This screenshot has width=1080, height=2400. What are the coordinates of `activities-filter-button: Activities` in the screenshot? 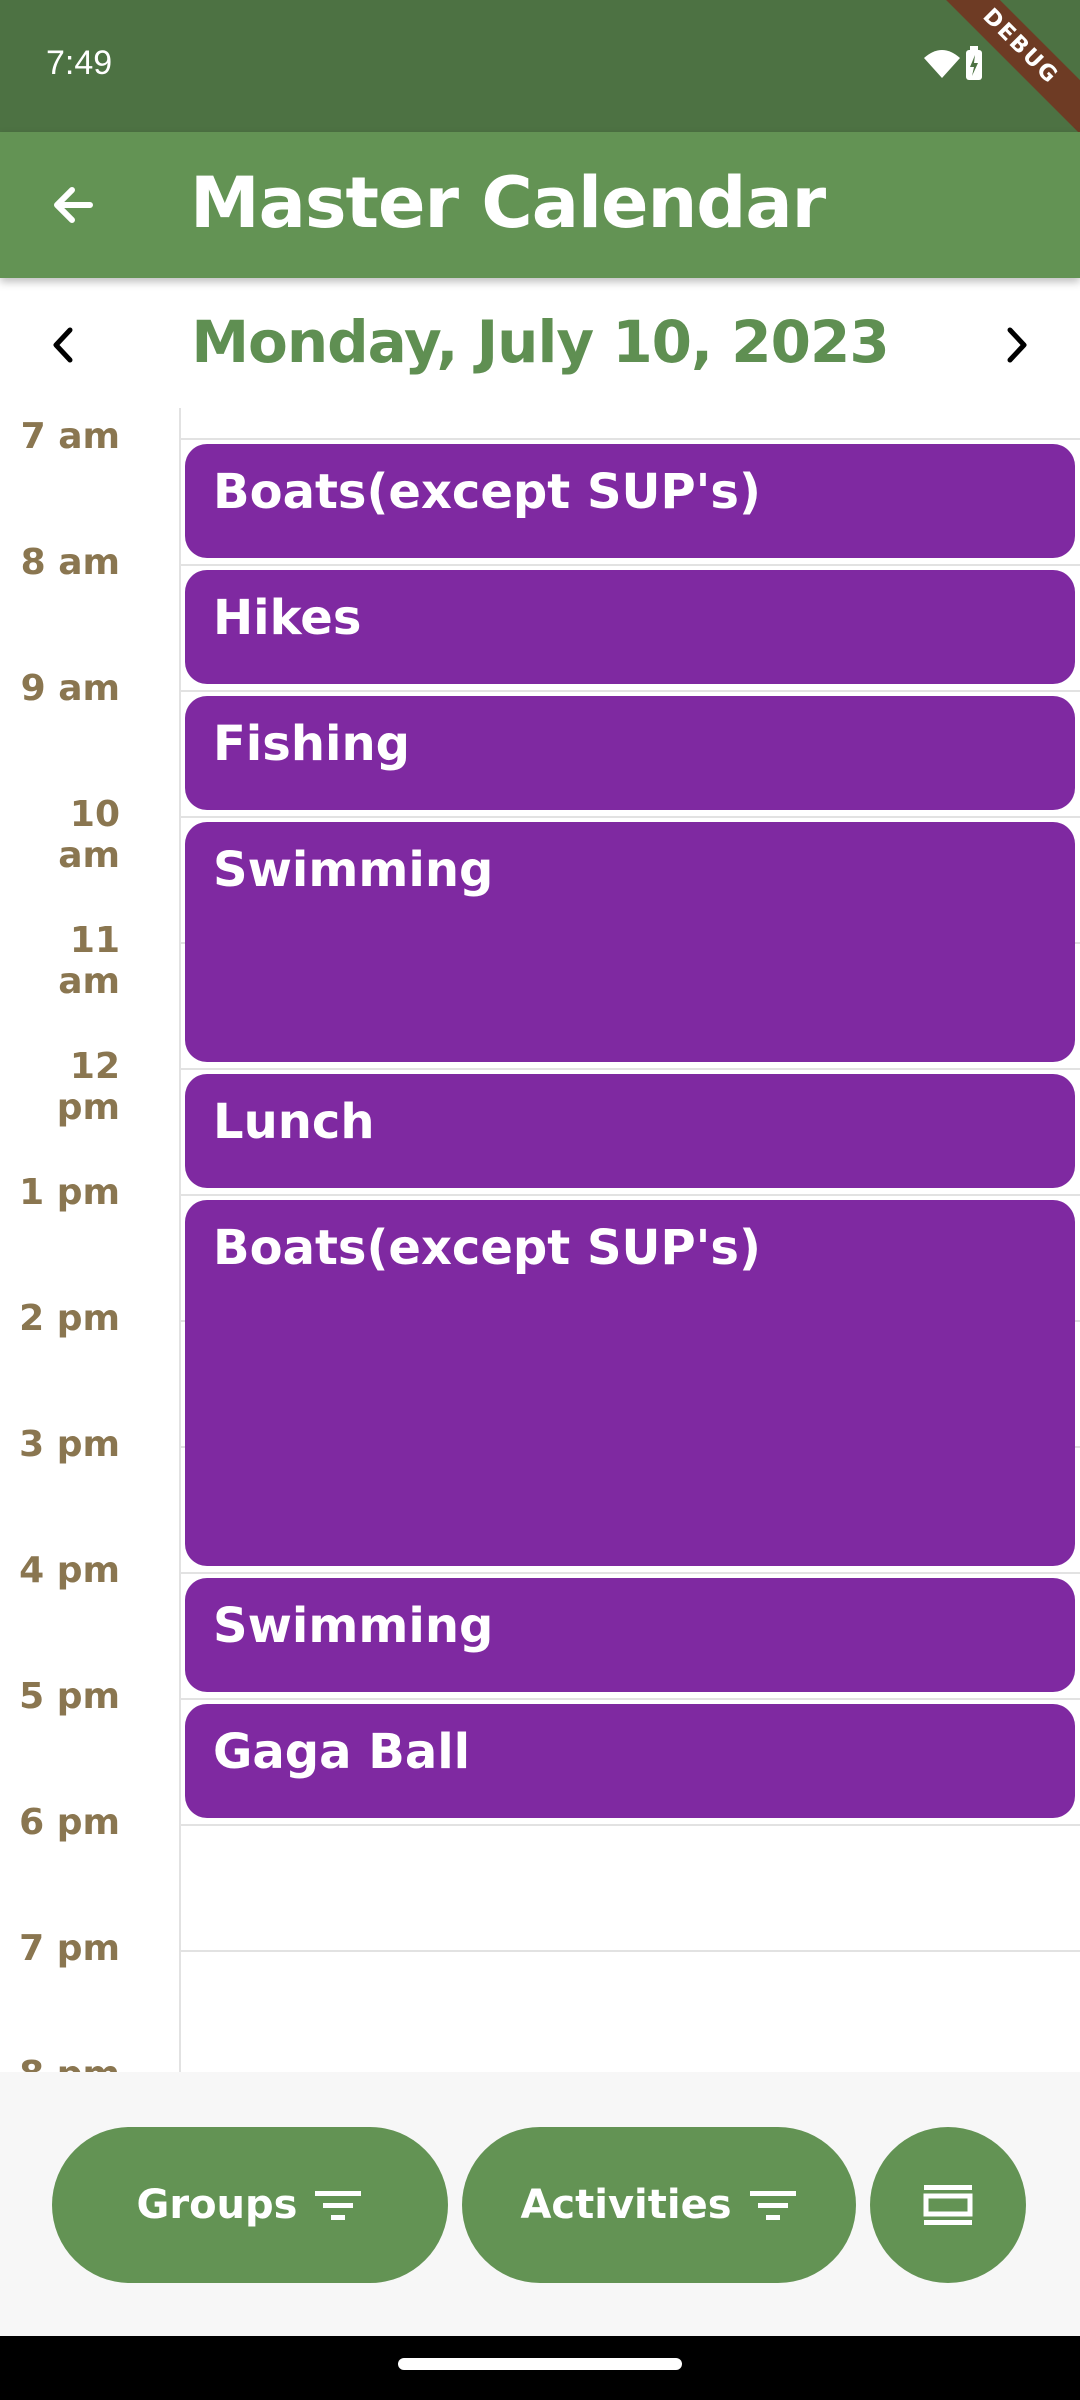 It's located at (659, 2205).